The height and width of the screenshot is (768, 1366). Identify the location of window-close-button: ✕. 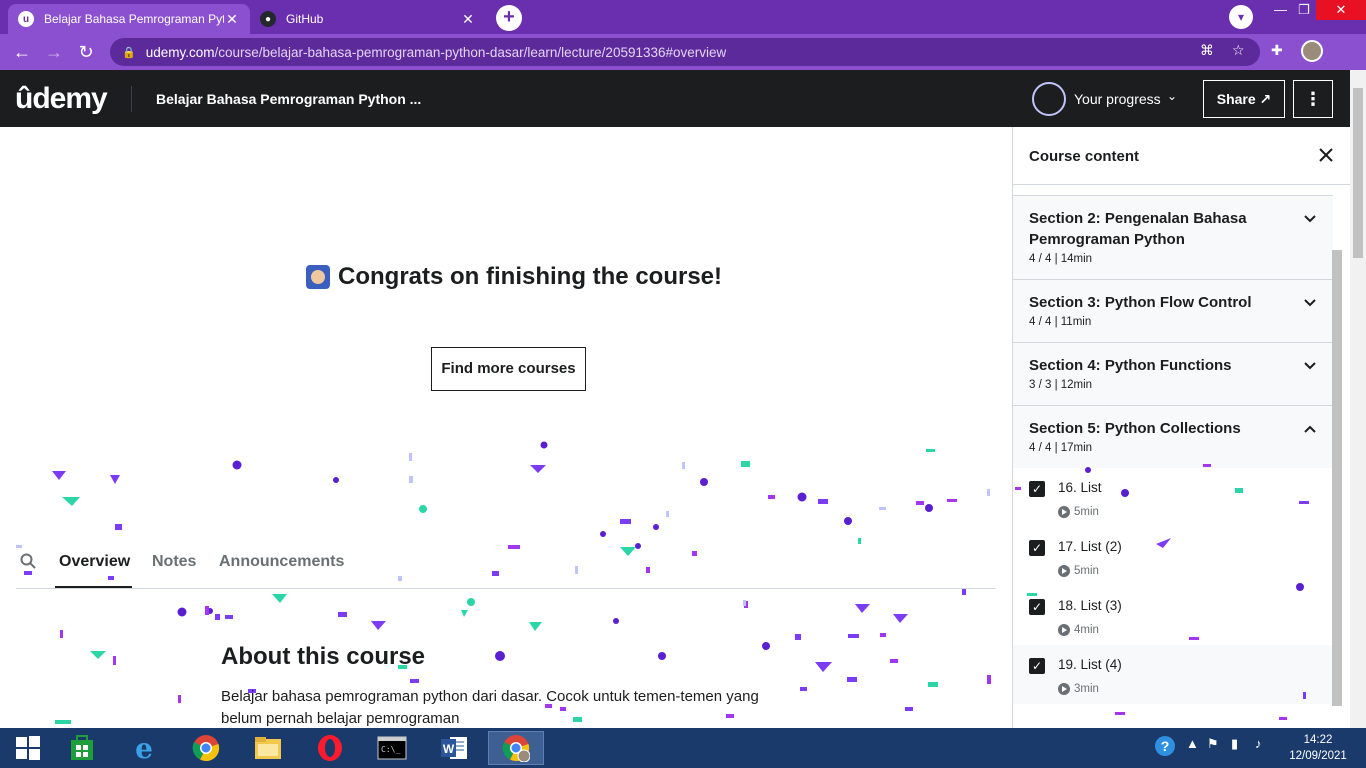
(1341, 10).